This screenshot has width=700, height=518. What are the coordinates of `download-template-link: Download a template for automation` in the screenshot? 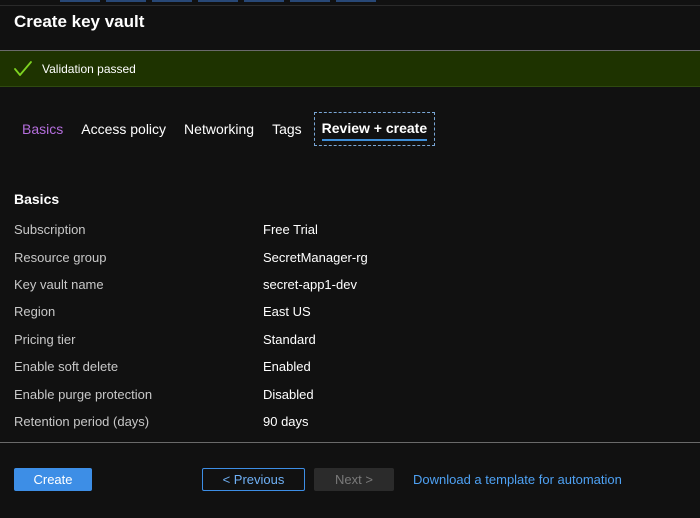 It's located at (517, 479).